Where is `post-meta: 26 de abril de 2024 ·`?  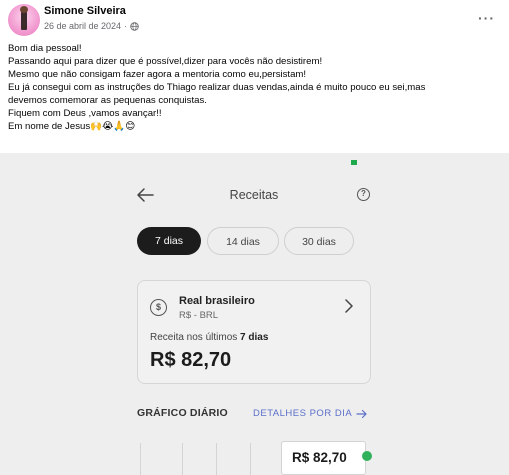
post-meta: 26 de abril de 2024 · is located at coordinates (91, 26).